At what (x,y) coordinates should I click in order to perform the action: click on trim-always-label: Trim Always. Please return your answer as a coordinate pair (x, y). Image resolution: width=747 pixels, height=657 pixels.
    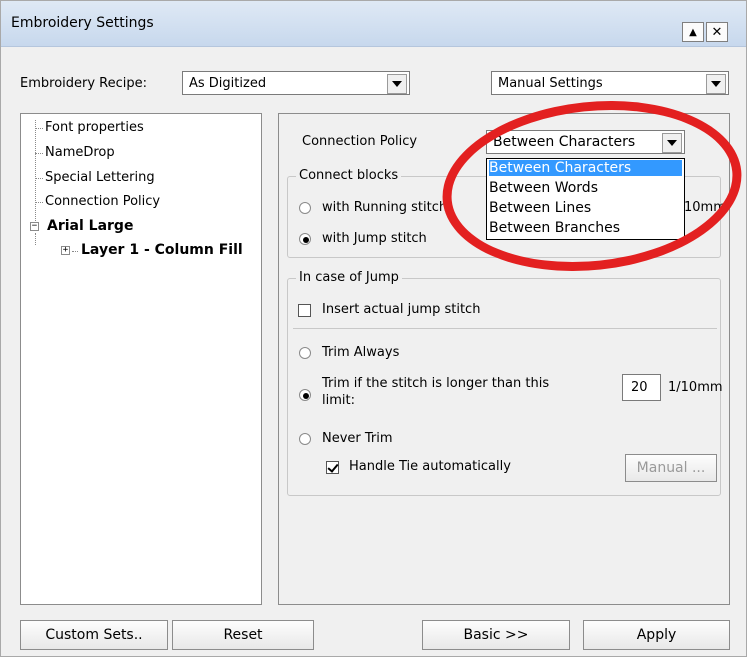
    Looking at the image, I should click on (360, 352).